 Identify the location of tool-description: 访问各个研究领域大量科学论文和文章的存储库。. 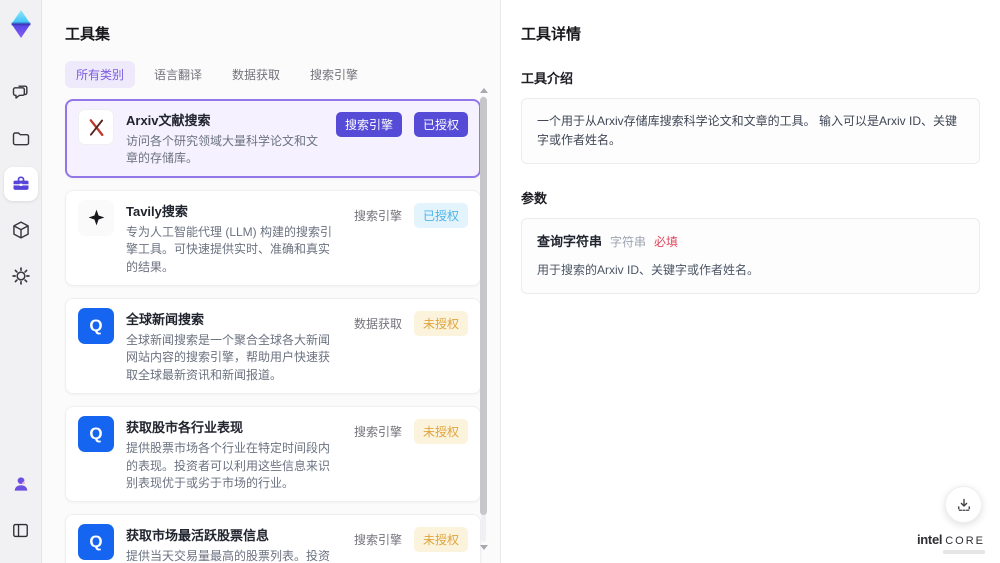
(222, 150).